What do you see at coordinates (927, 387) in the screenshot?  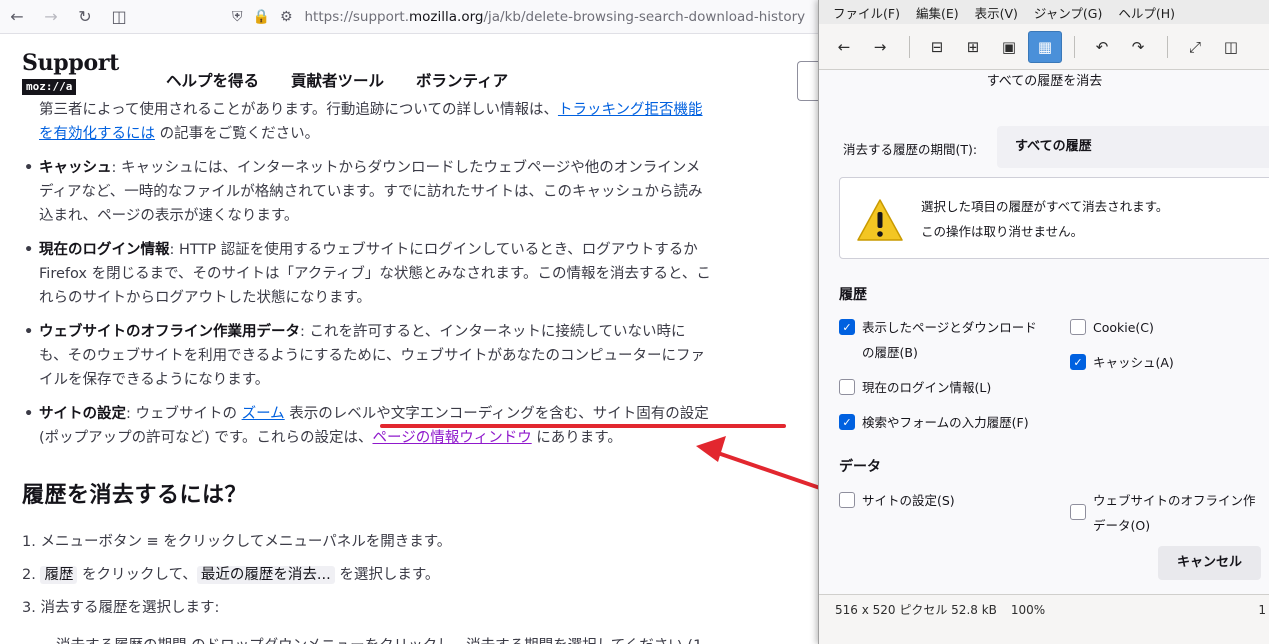 I see `cb-login-label: 現在のログイン情報(L)` at bounding box center [927, 387].